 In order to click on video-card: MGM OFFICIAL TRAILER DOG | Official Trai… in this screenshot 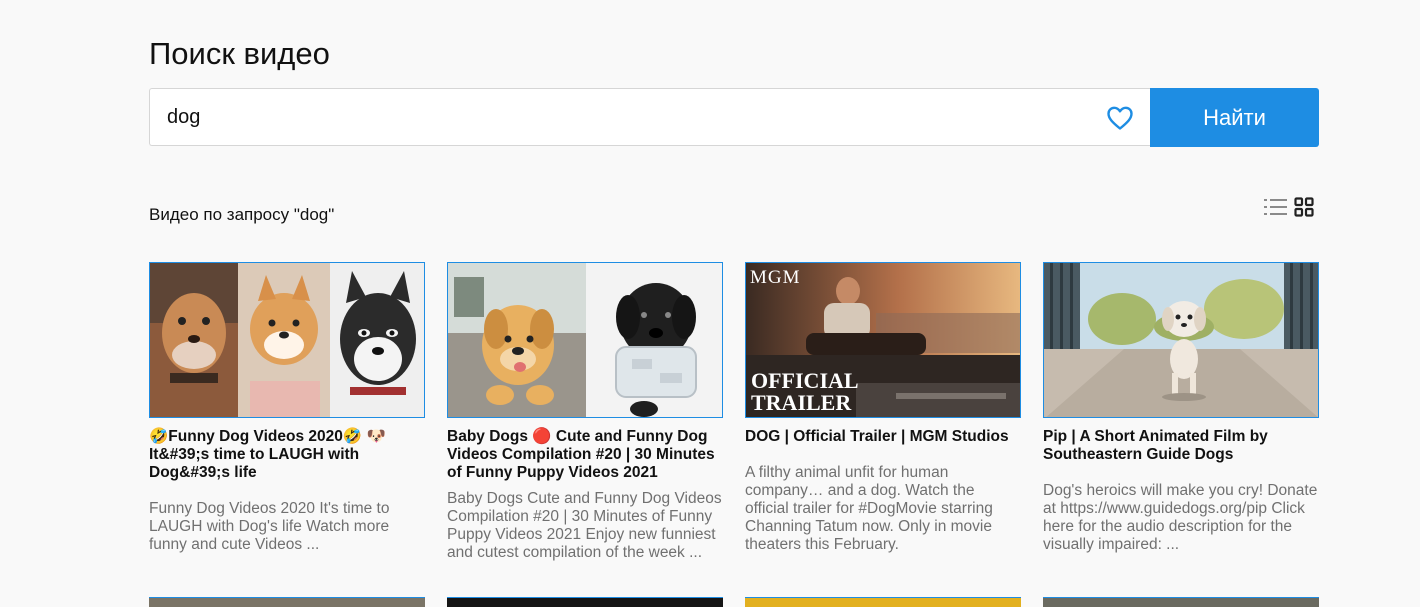, I will do `click(883, 408)`.